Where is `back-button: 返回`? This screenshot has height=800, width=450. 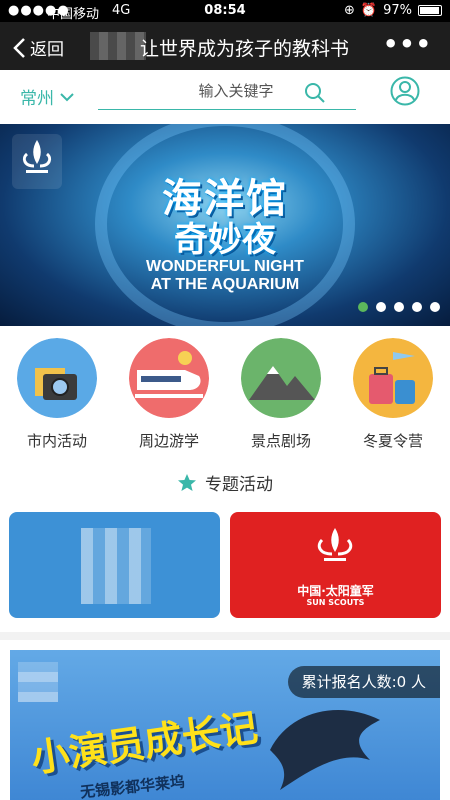 back-button: 返回 is located at coordinates (38, 47).